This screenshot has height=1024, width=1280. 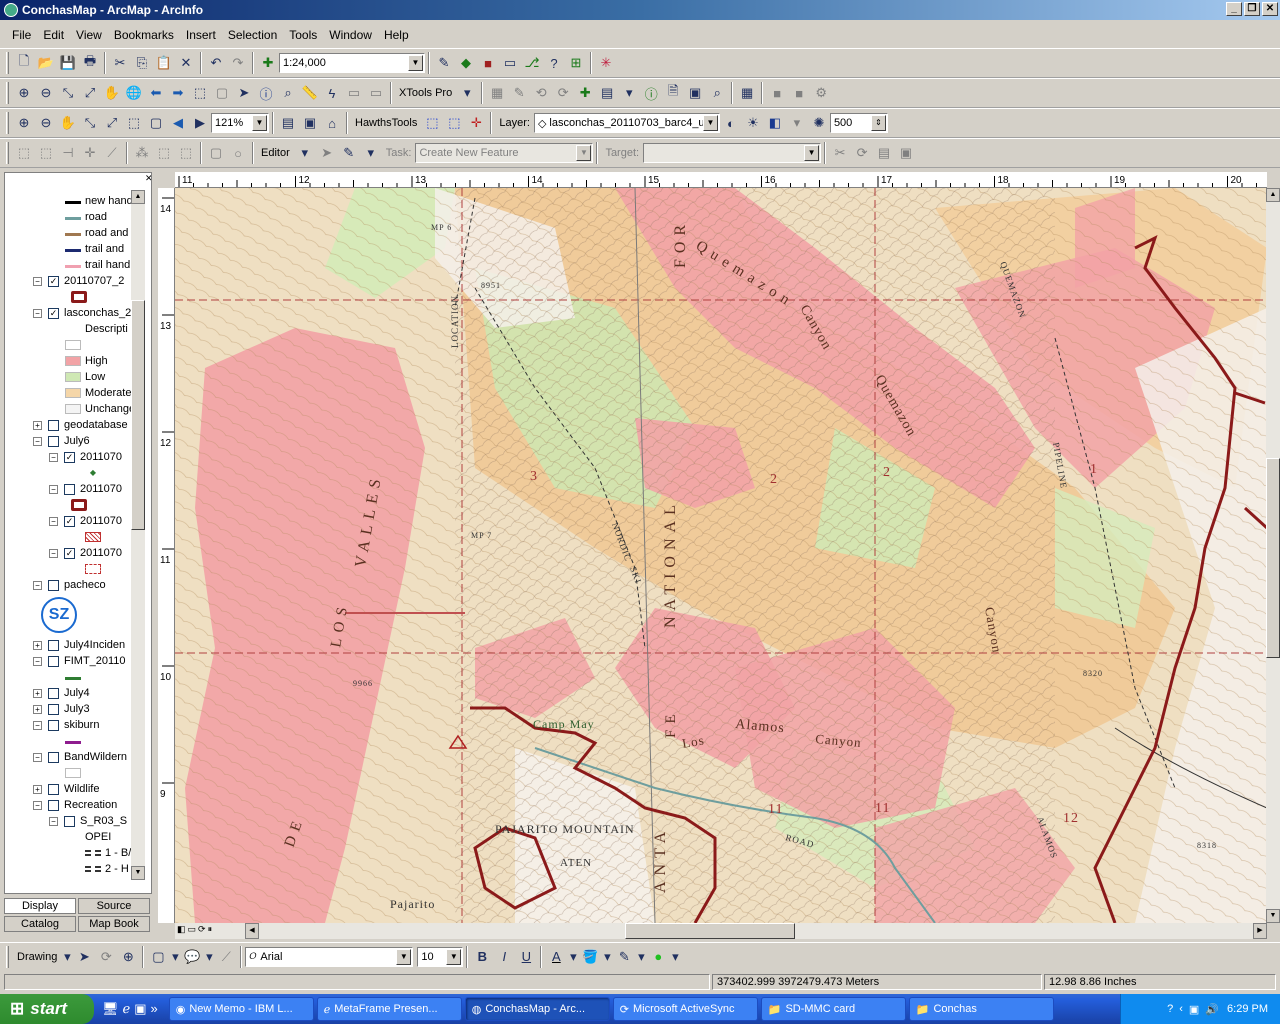 I want to click on georef-tool-3-icon: ⊣, so click(x=68, y=153).